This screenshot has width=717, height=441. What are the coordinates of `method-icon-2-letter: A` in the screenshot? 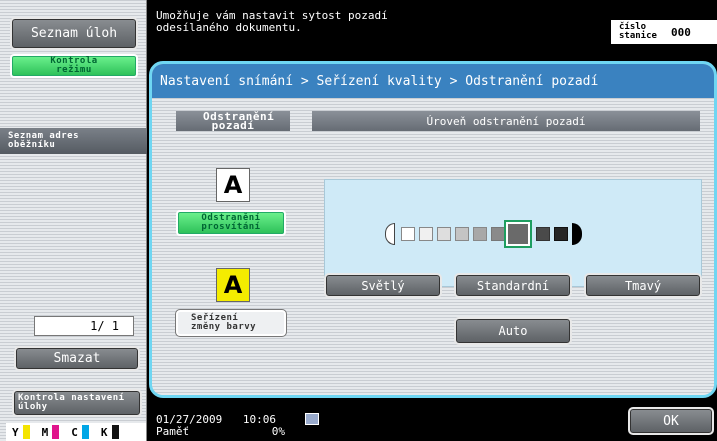 It's located at (233, 285).